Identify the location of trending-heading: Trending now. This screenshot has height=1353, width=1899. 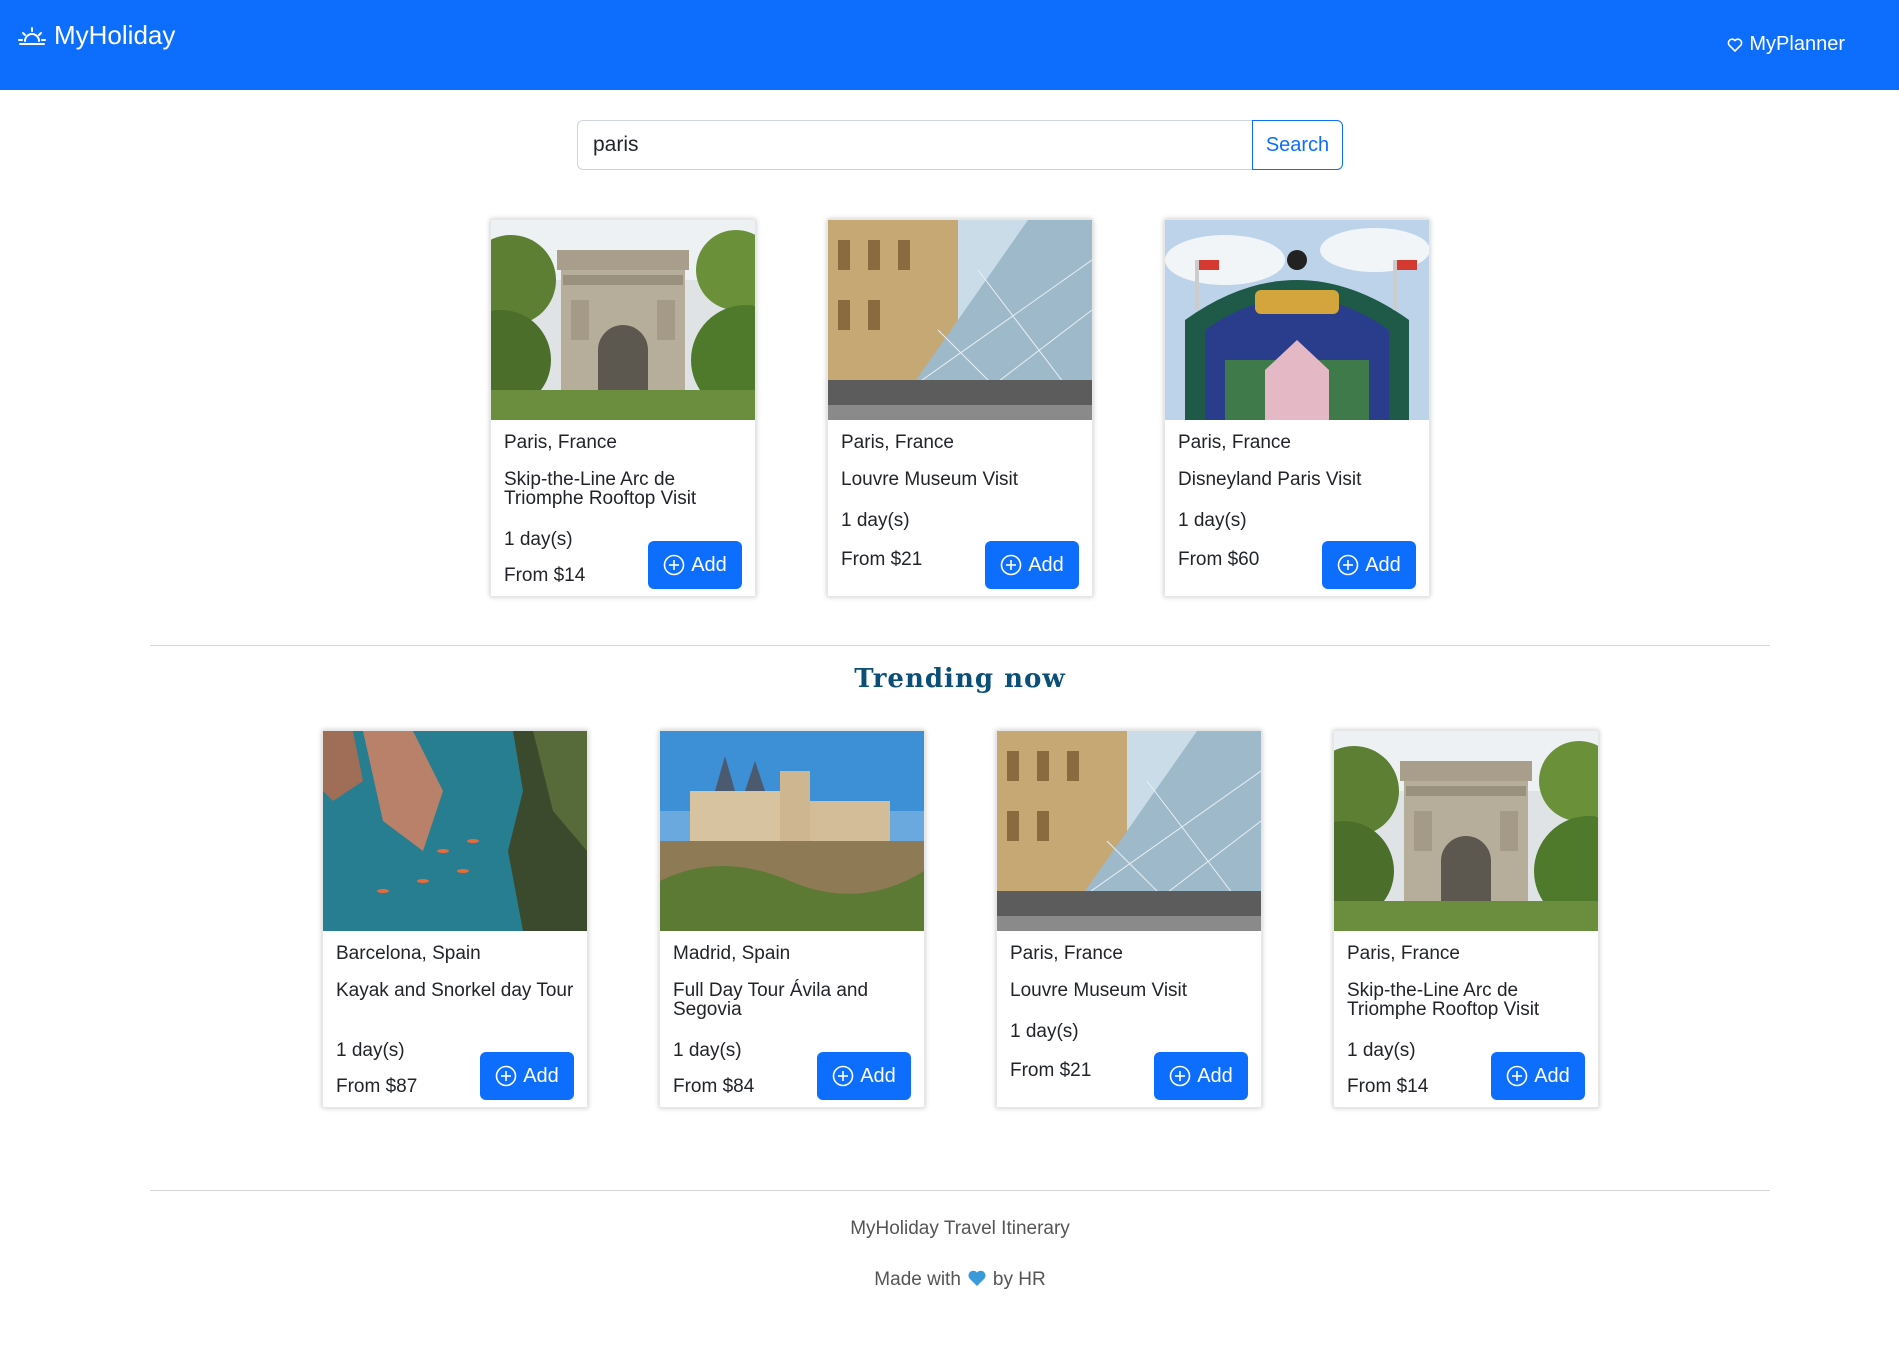
(960, 679).